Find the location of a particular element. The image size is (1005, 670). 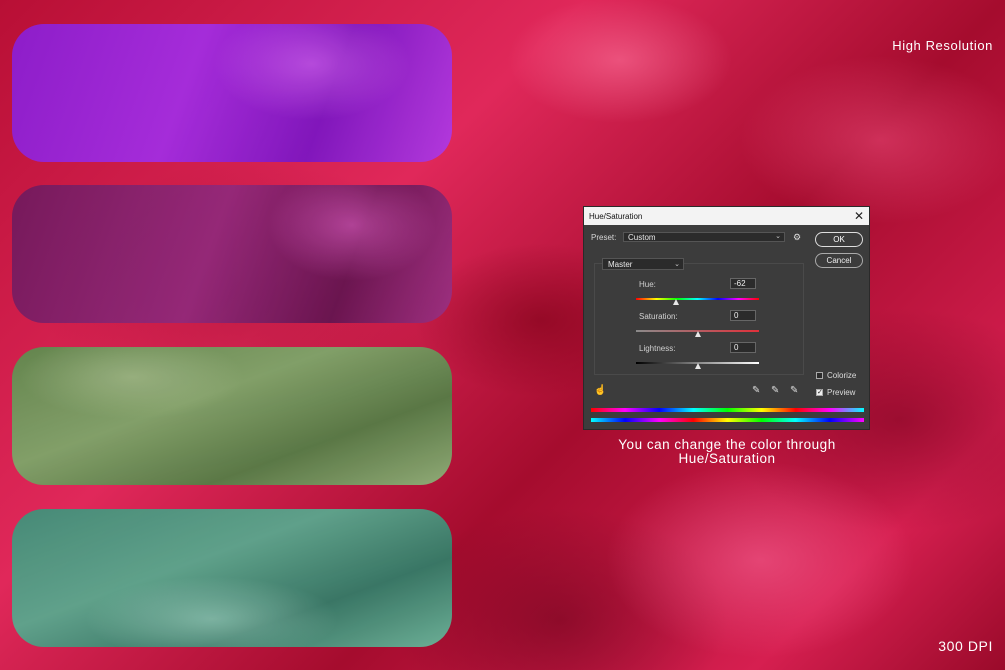

color-swatch-green is located at coordinates (232, 416).